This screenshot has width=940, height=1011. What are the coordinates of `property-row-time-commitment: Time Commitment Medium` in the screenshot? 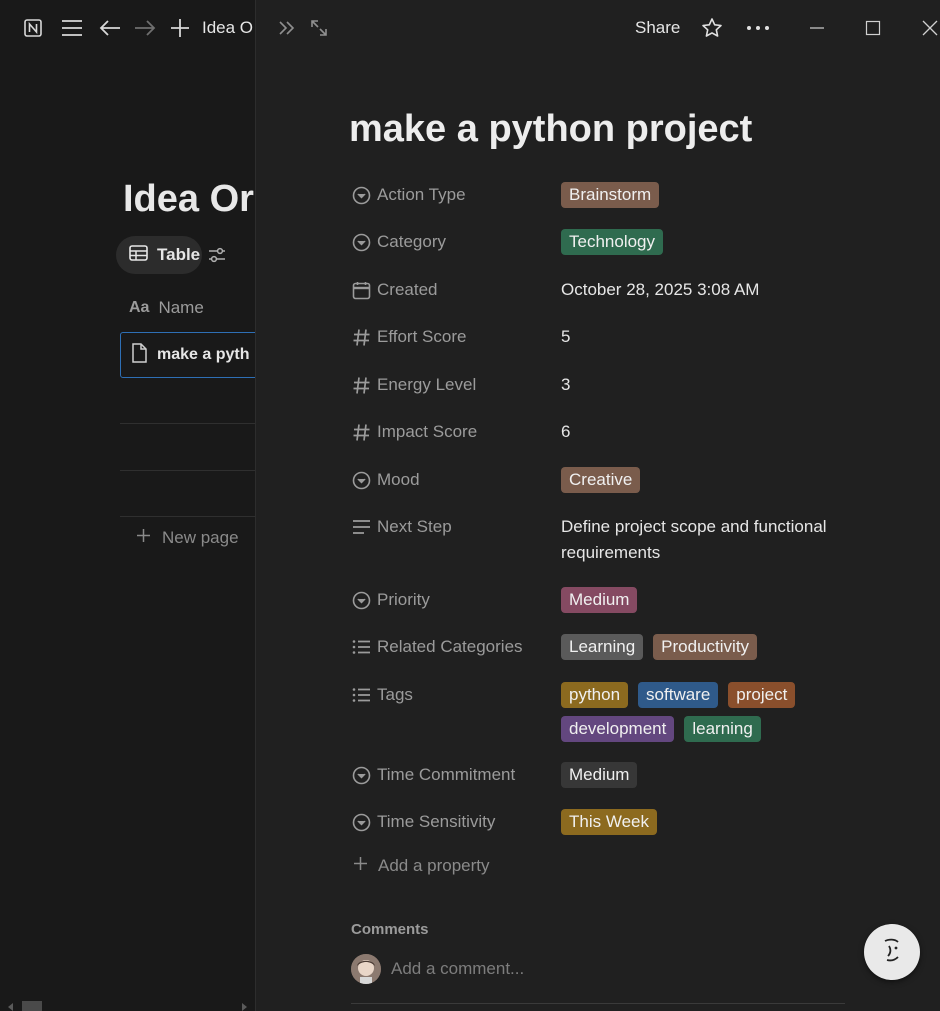 It's located at (631, 775).